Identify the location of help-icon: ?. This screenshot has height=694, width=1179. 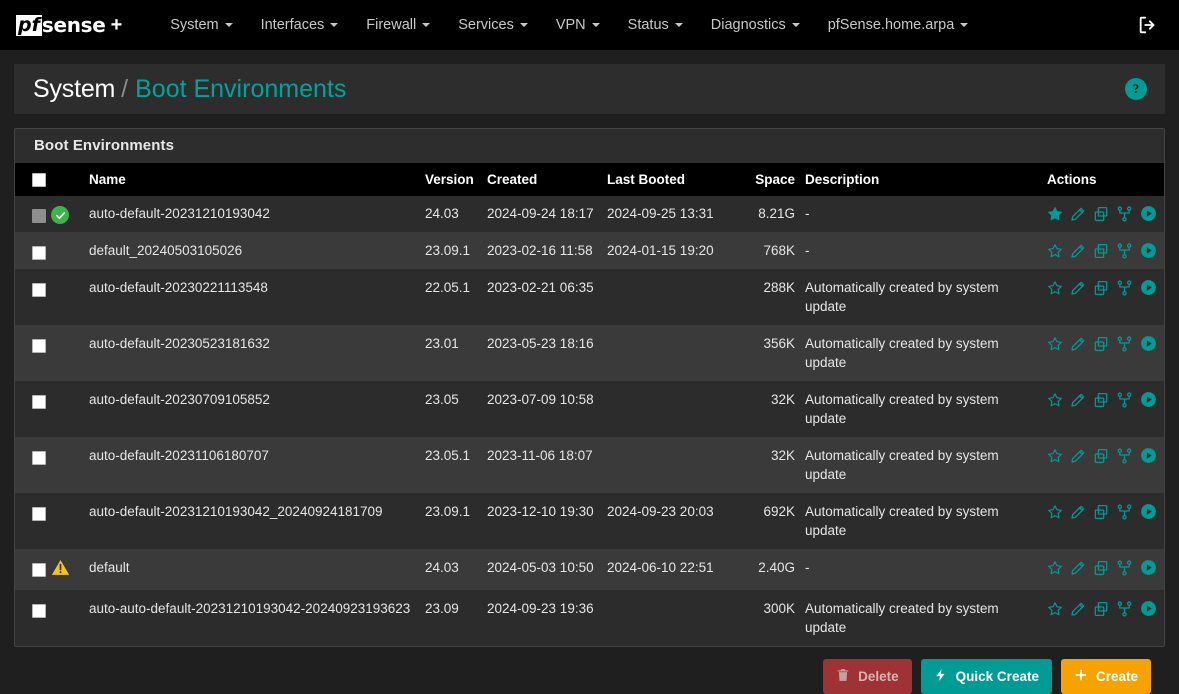
(1136, 89).